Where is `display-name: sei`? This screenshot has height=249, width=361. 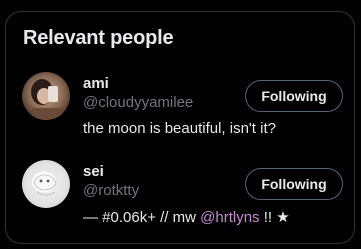 display-name: sei is located at coordinates (93, 171).